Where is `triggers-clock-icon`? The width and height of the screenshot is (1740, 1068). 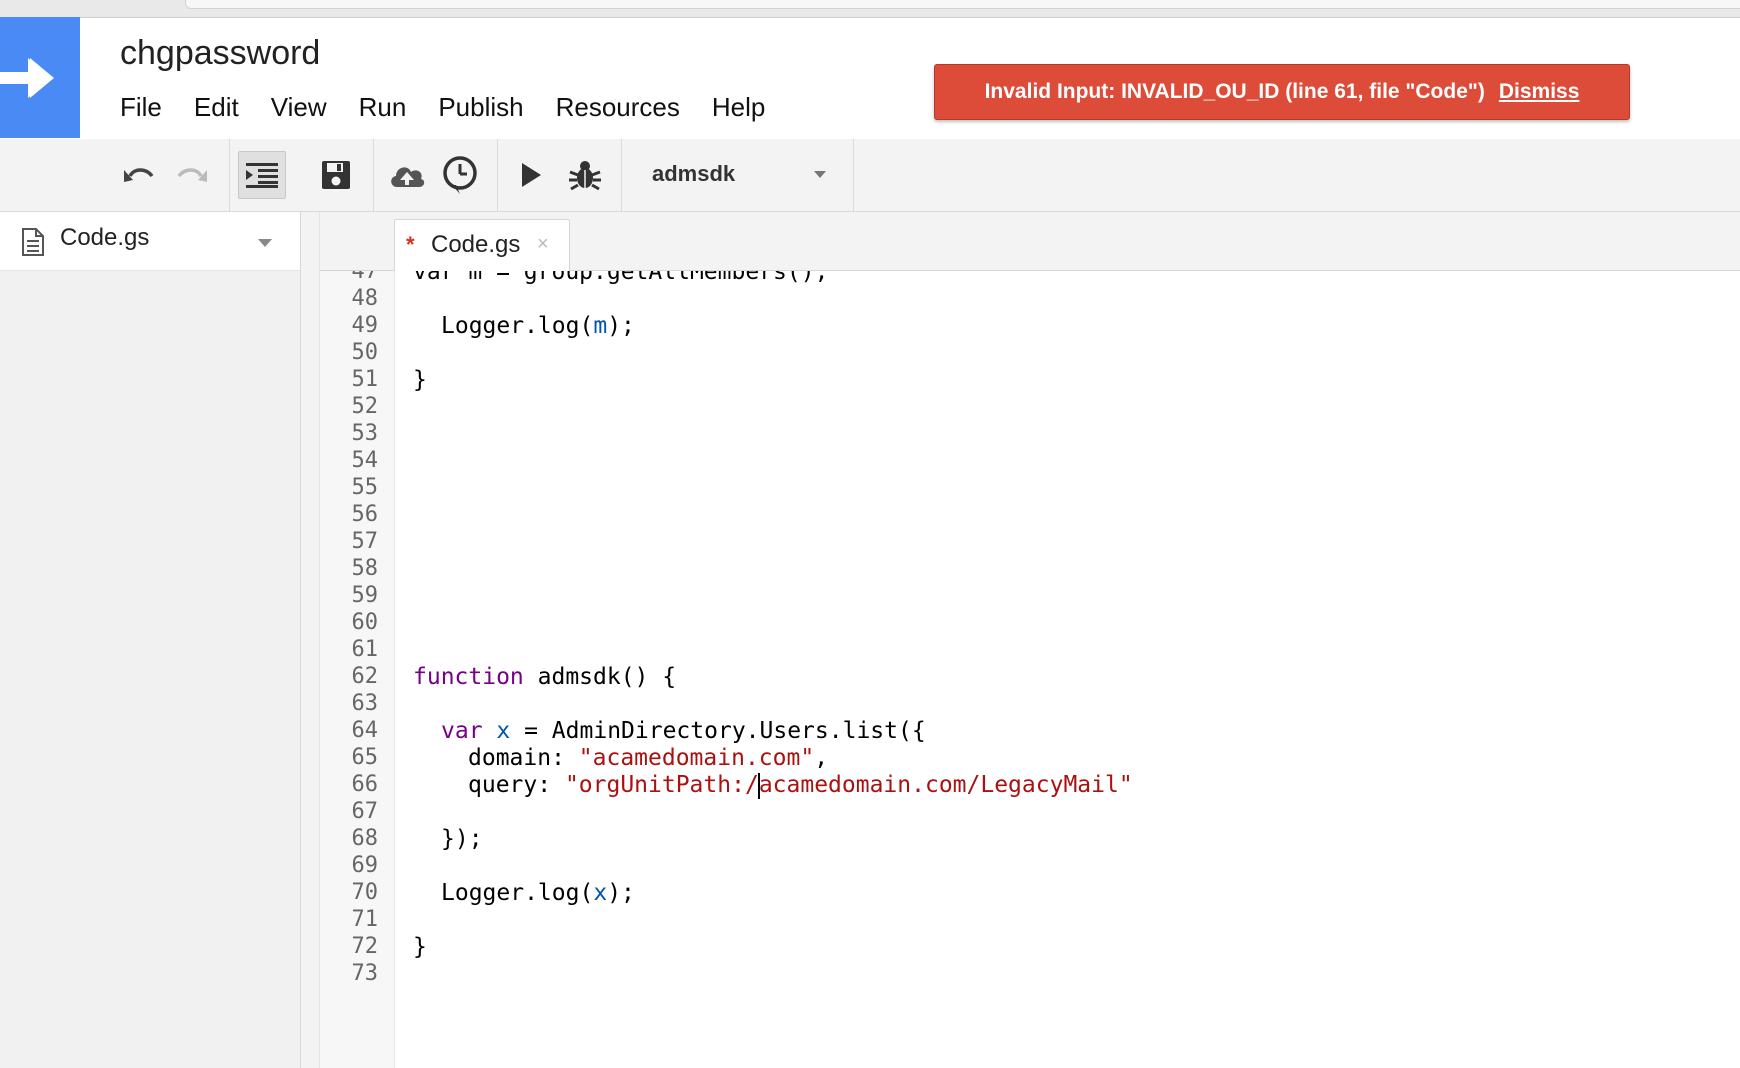
triggers-clock-icon is located at coordinates (460, 175).